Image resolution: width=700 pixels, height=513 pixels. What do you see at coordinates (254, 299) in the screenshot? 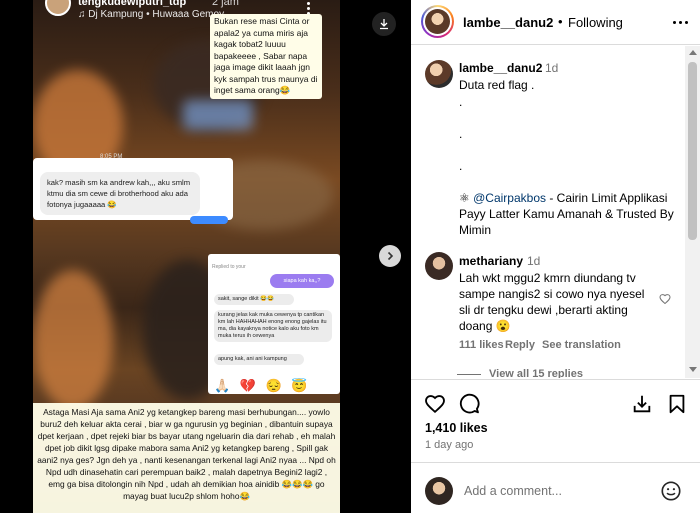
I see `dm-bubble-received: sakit, sange dikit 😂😂` at bounding box center [254, 299].